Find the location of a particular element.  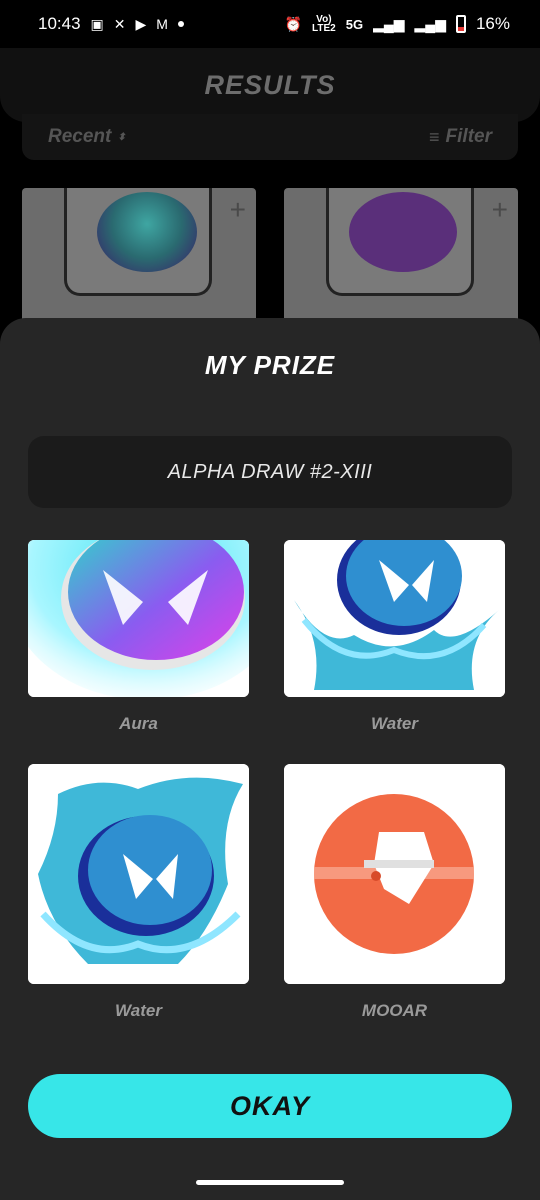

network-type: 5G is located at coordinates (354, 24).